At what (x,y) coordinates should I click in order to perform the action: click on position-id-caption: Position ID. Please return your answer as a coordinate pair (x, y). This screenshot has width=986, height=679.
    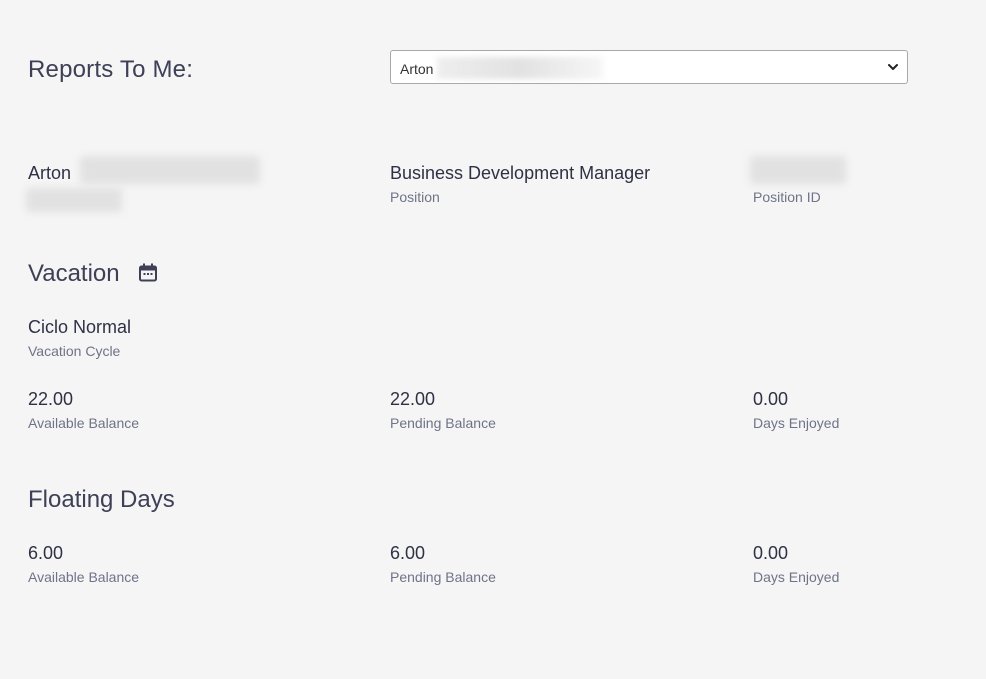
    Looking at the image, I should click on (787, 197).